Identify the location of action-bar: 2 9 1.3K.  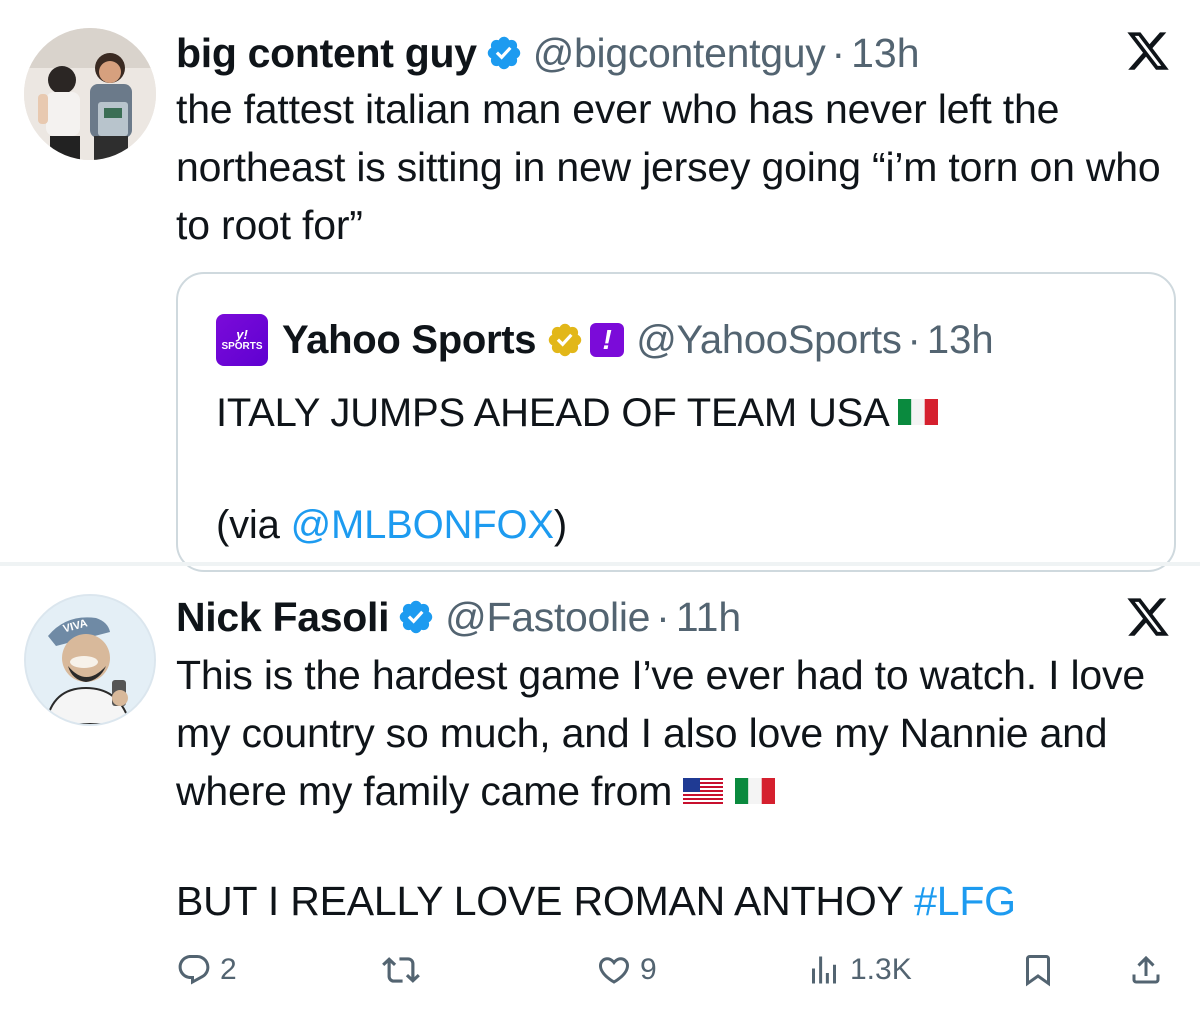
(674, 970).